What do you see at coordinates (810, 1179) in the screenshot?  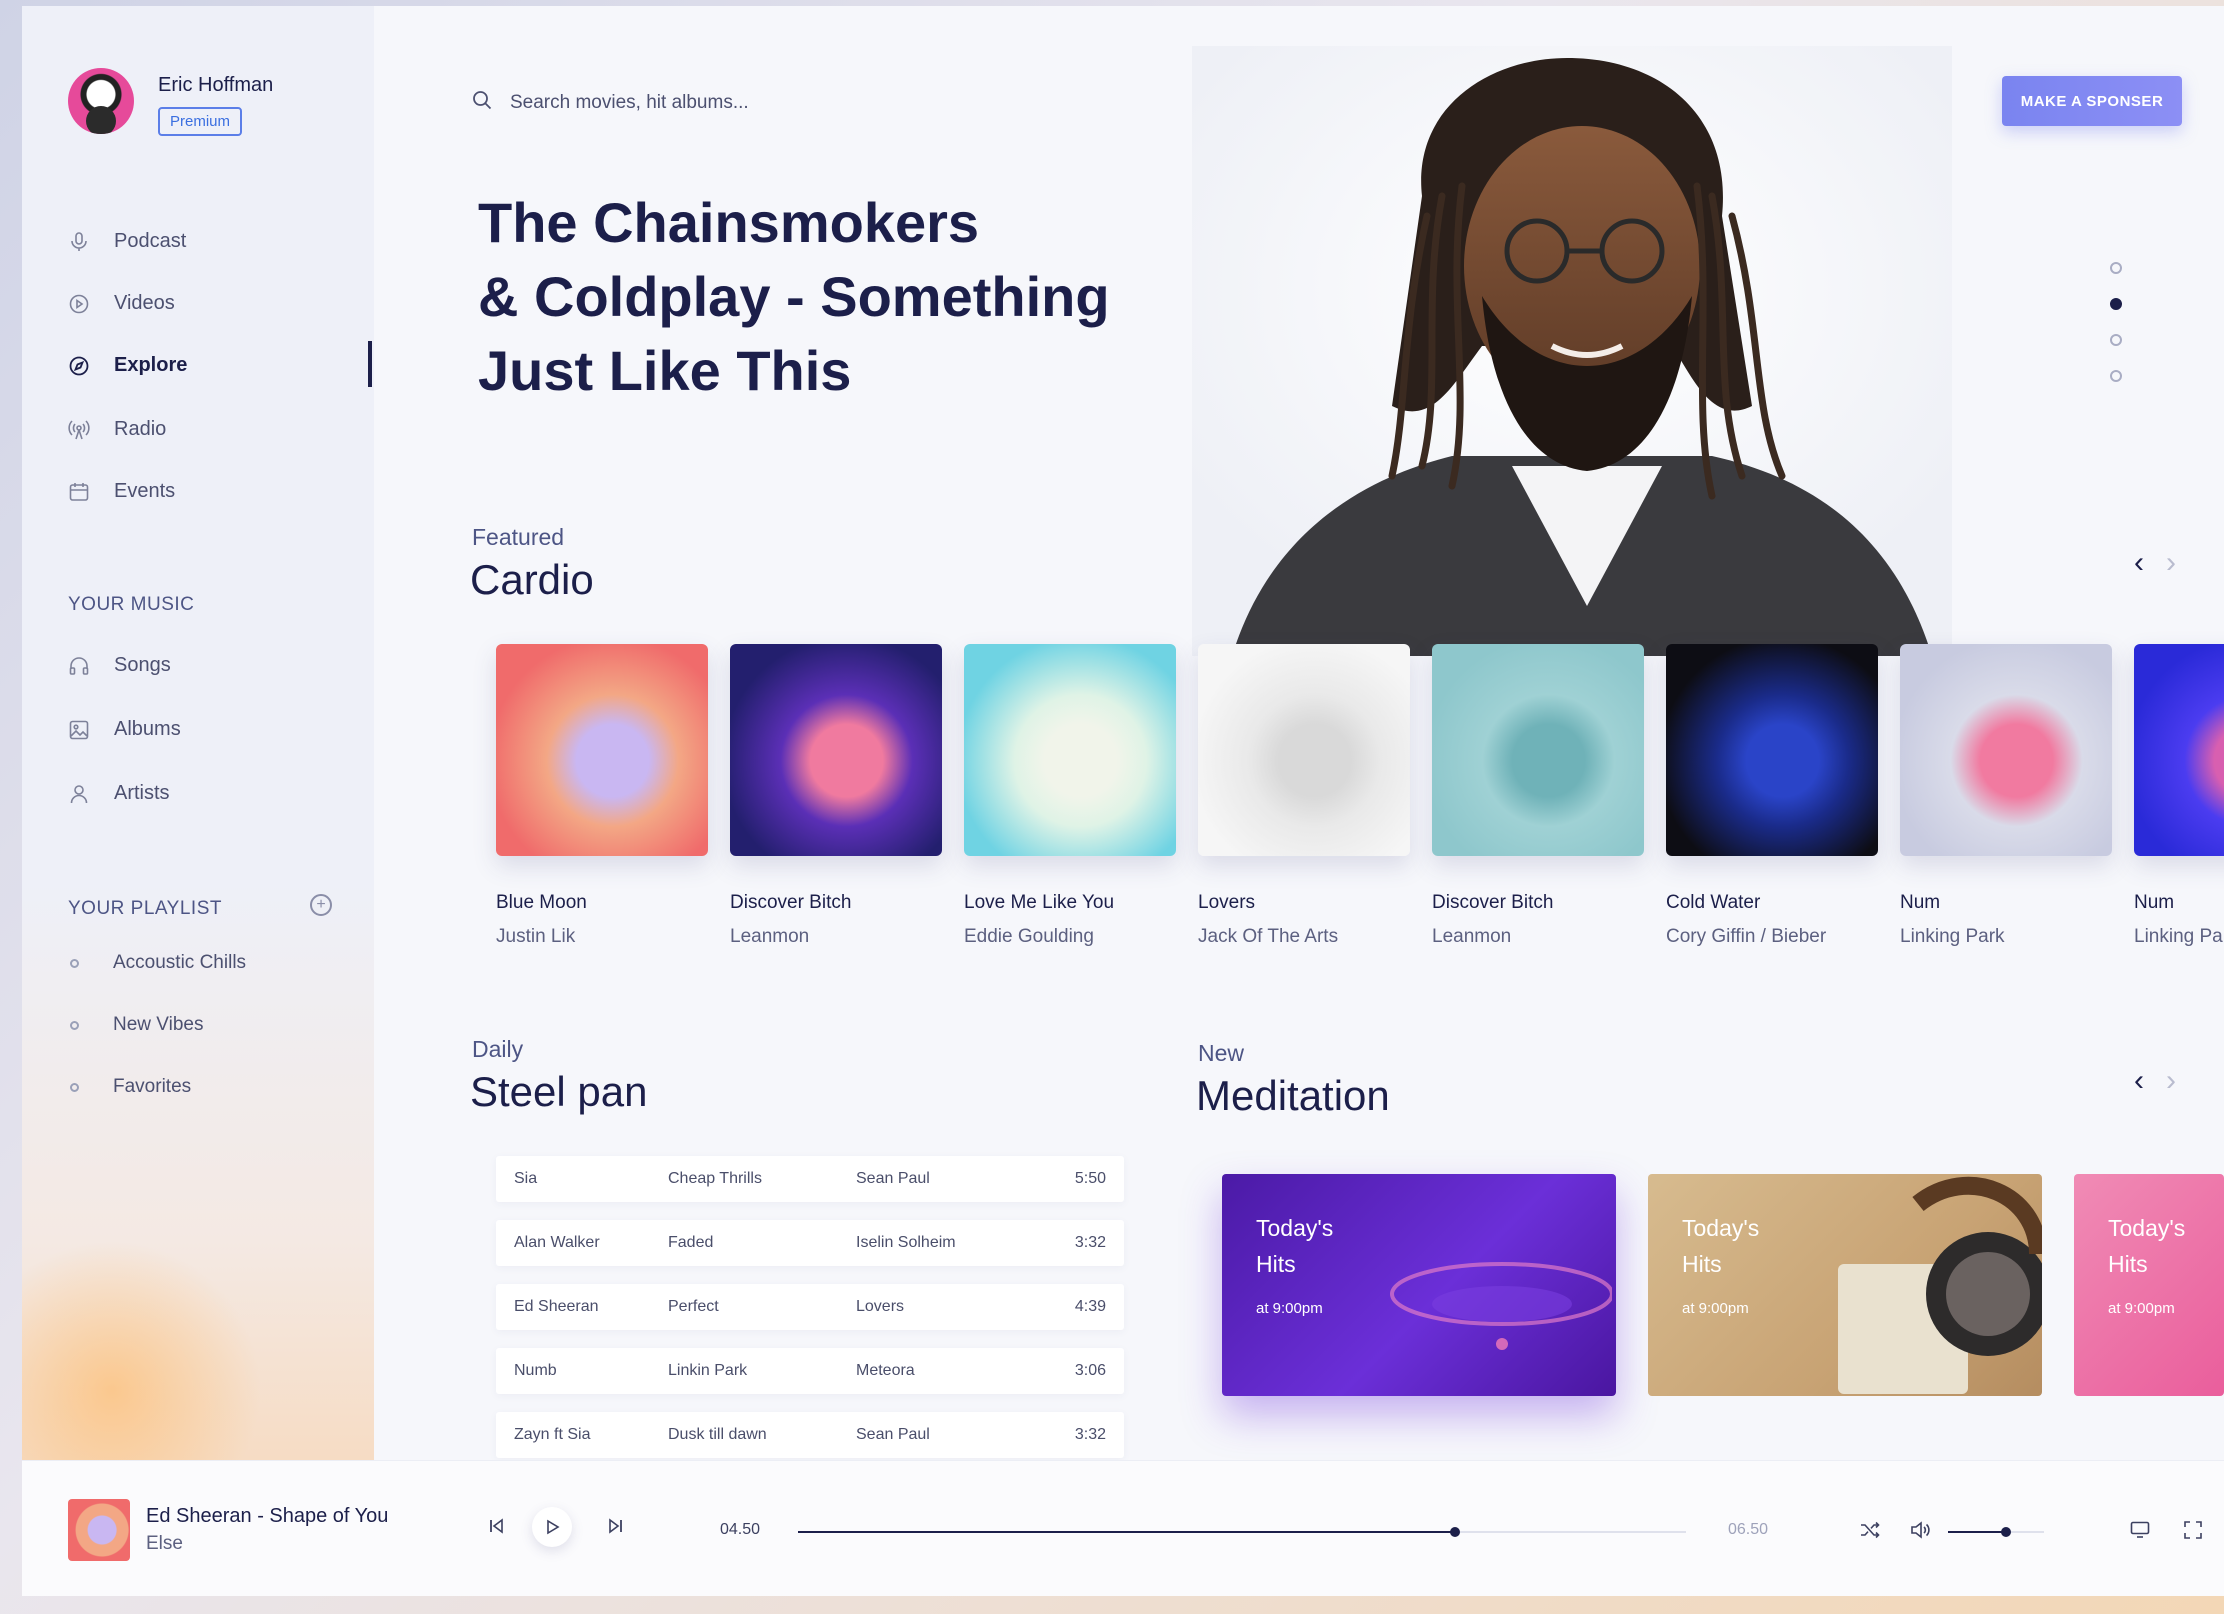 I see `table-row: Sia Cheap Thrills Sean Paul 5:50` at bounding box center [810, 1179].